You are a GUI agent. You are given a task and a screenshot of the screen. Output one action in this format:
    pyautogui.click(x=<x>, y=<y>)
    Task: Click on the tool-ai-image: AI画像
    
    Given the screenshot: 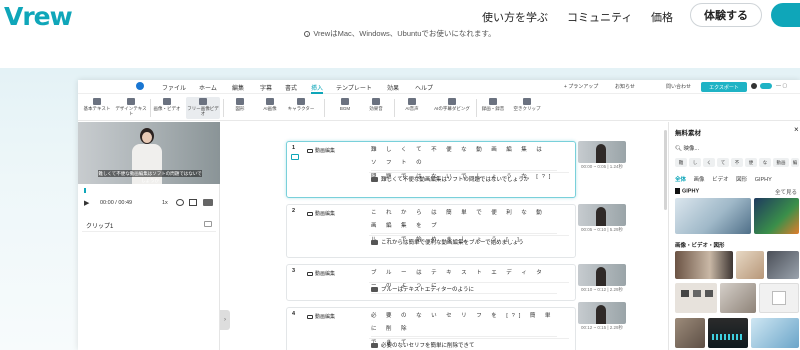 What is the action you would take?
    pyautogui.click(x=270, y=104)
    